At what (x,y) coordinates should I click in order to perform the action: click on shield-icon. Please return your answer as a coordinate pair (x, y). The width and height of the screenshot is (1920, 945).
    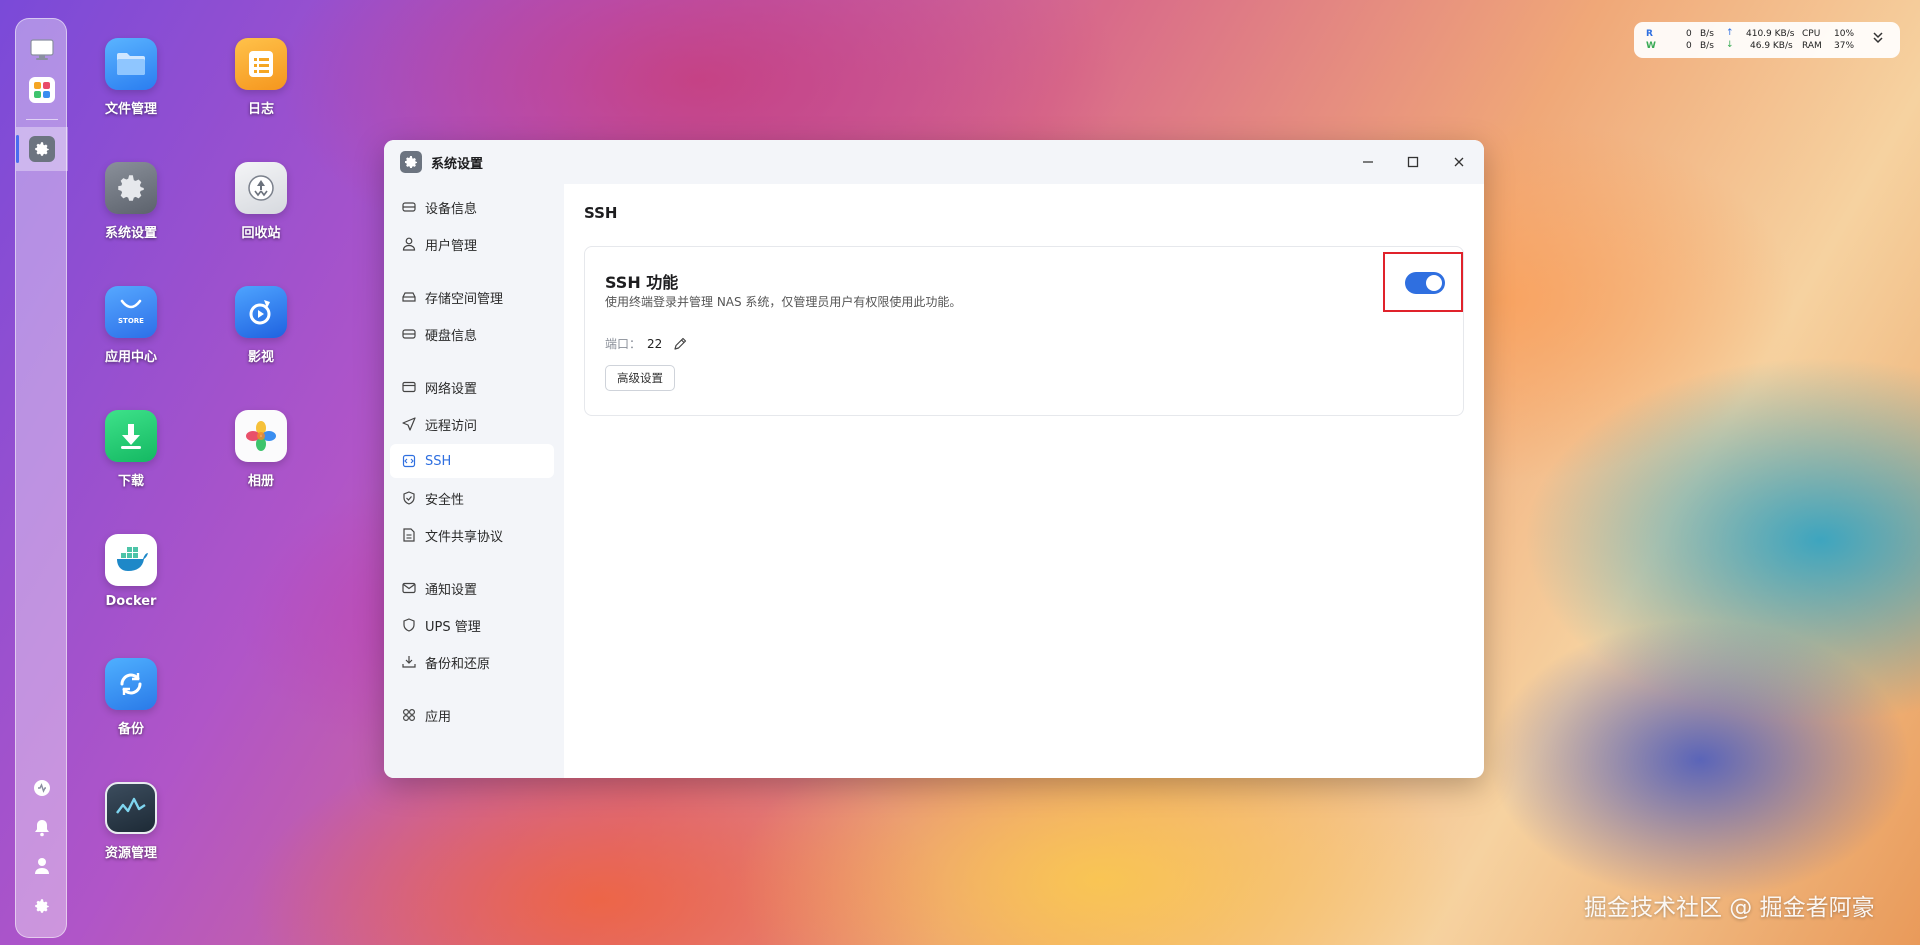
    Looking at the image, I should click on (409, 498).